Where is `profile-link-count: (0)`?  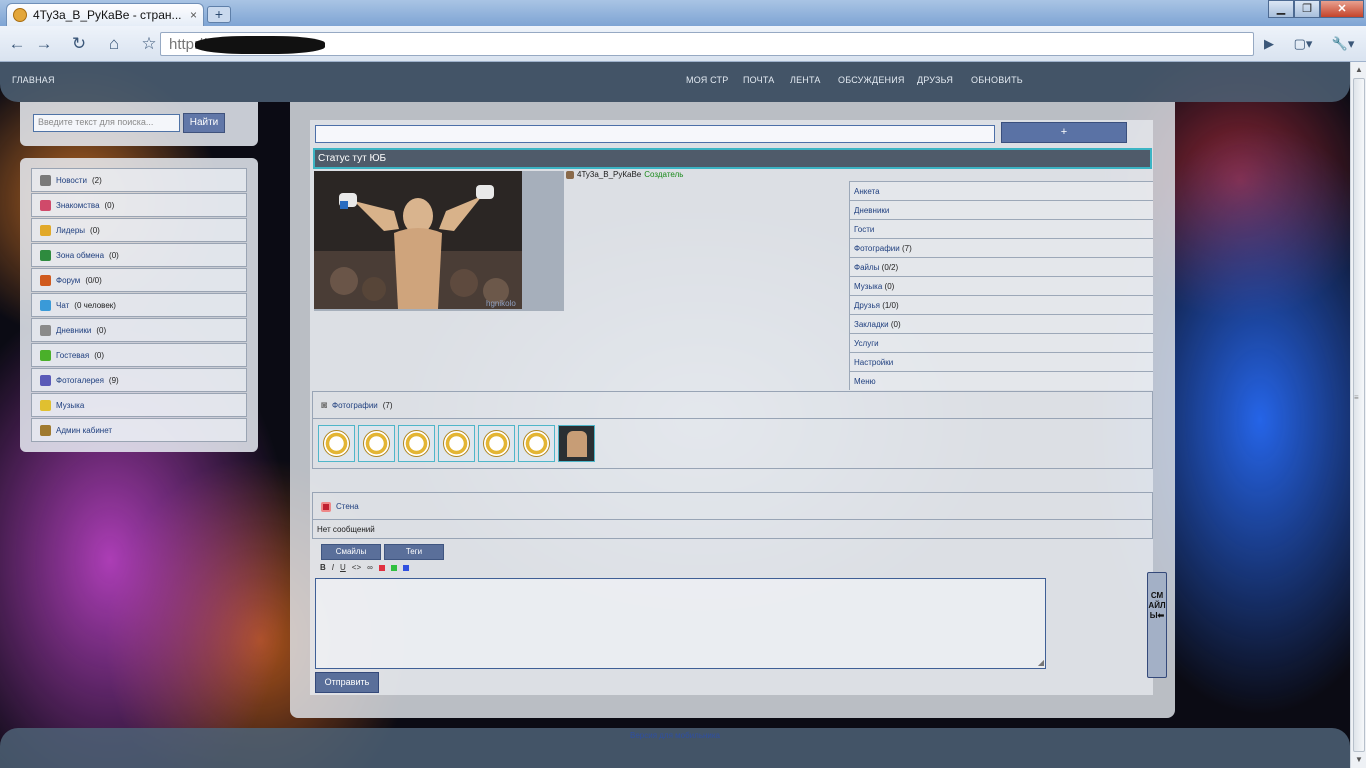 profile-link-count: (0) is located at coordinates (889, 286).